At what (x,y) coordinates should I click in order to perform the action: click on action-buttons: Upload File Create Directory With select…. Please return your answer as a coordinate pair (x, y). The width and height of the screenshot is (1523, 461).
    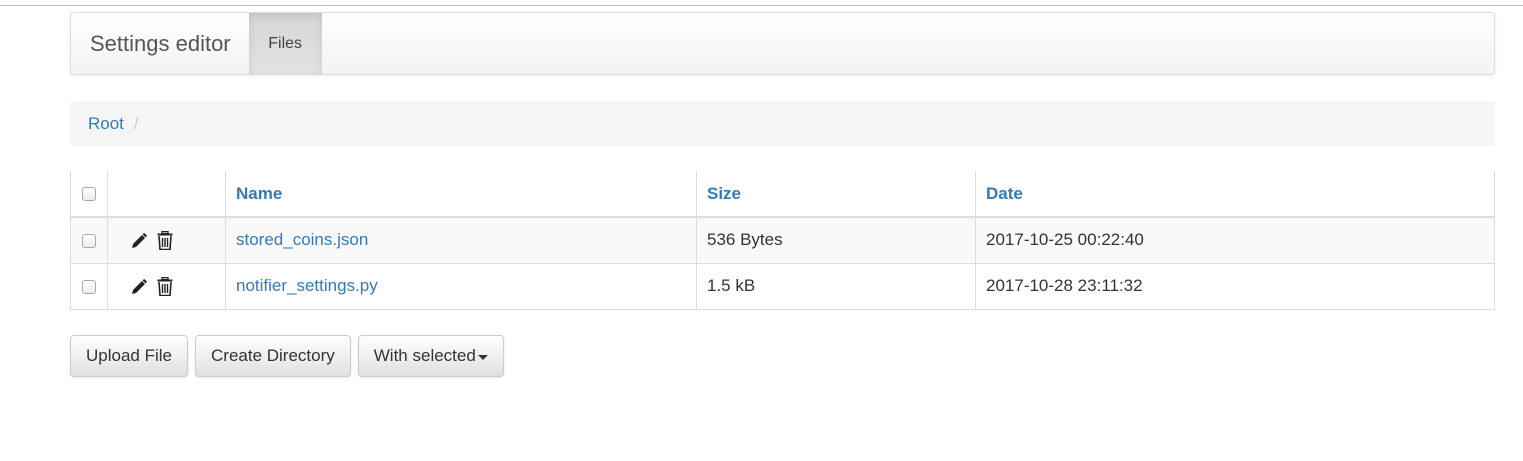
    Looking at the image, I should click on (287, 356).